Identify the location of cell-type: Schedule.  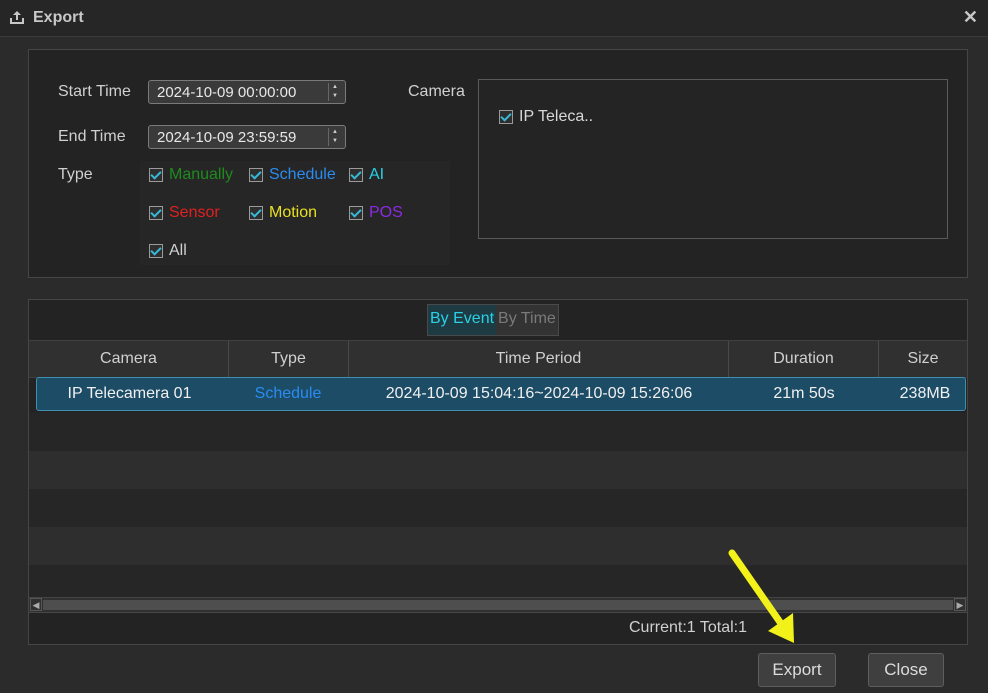
(288, 393).